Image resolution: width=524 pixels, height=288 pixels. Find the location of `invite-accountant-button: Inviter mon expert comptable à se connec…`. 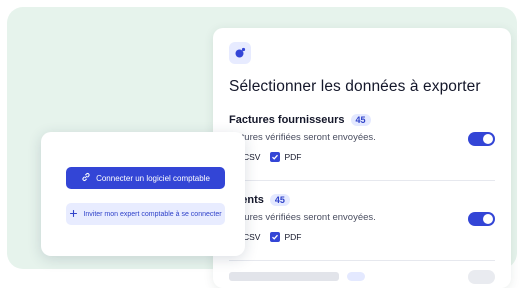

invite-accountant-button: Inviter mon expert comptable à se connec… is located at coordinates (145, 214).